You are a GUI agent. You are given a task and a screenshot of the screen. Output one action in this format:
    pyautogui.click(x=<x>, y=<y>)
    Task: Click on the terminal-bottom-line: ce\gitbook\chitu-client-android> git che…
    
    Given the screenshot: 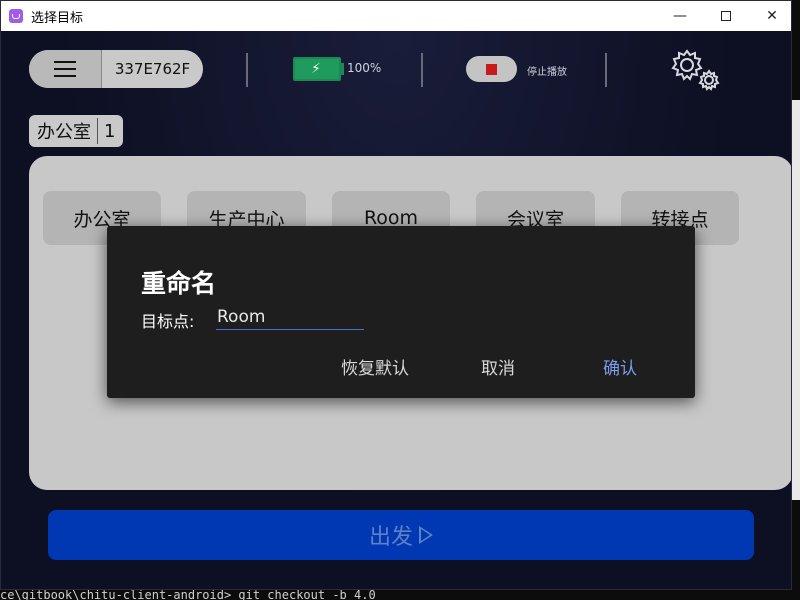 What is the action you would take?
    pyautogui.click(x=188, y=595)
    